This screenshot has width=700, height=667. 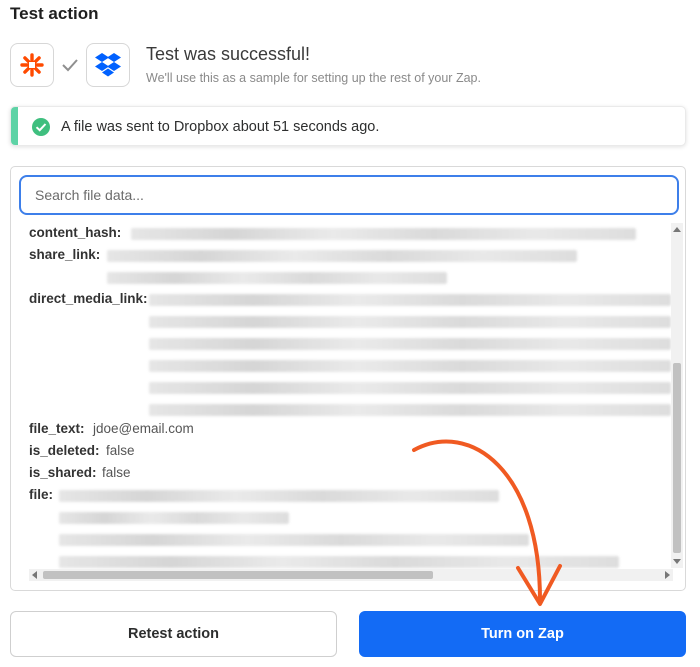 I want to click on field-is-deleted-label: is_deleted:, so click(x=64, y=450).